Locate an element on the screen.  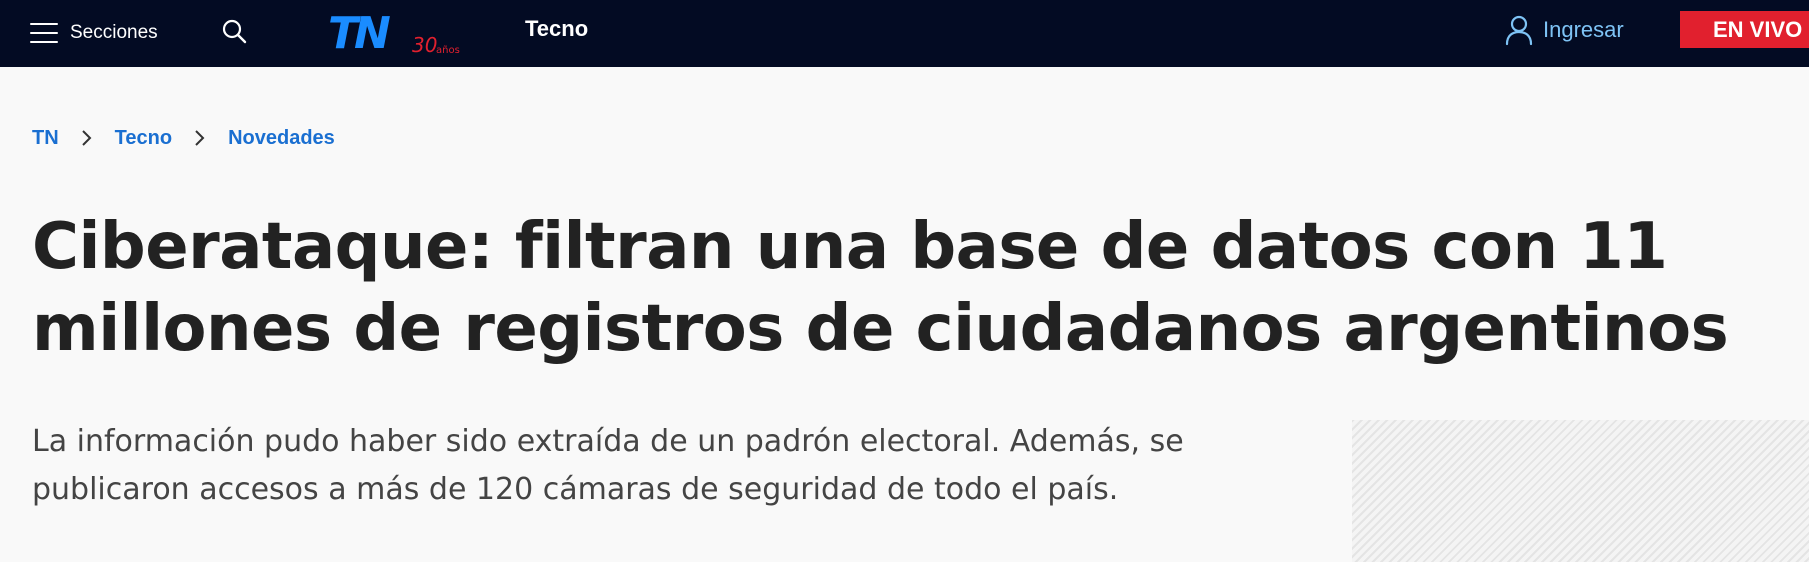
user-icon is located at coordinates (1519, 30).